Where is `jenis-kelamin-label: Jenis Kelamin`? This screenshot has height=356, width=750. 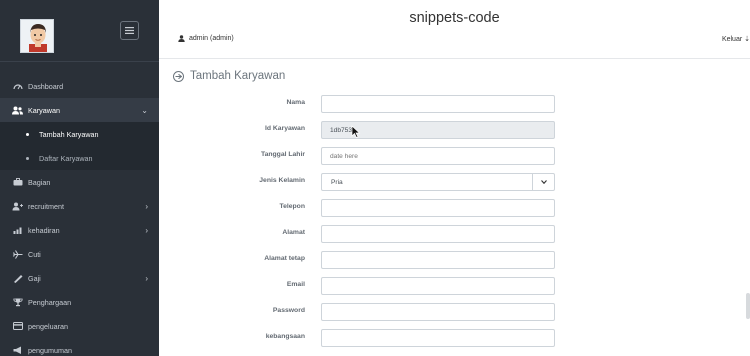
jenis-kelamin-label: Jenis Kelamin is located at coordinates (282, 180).